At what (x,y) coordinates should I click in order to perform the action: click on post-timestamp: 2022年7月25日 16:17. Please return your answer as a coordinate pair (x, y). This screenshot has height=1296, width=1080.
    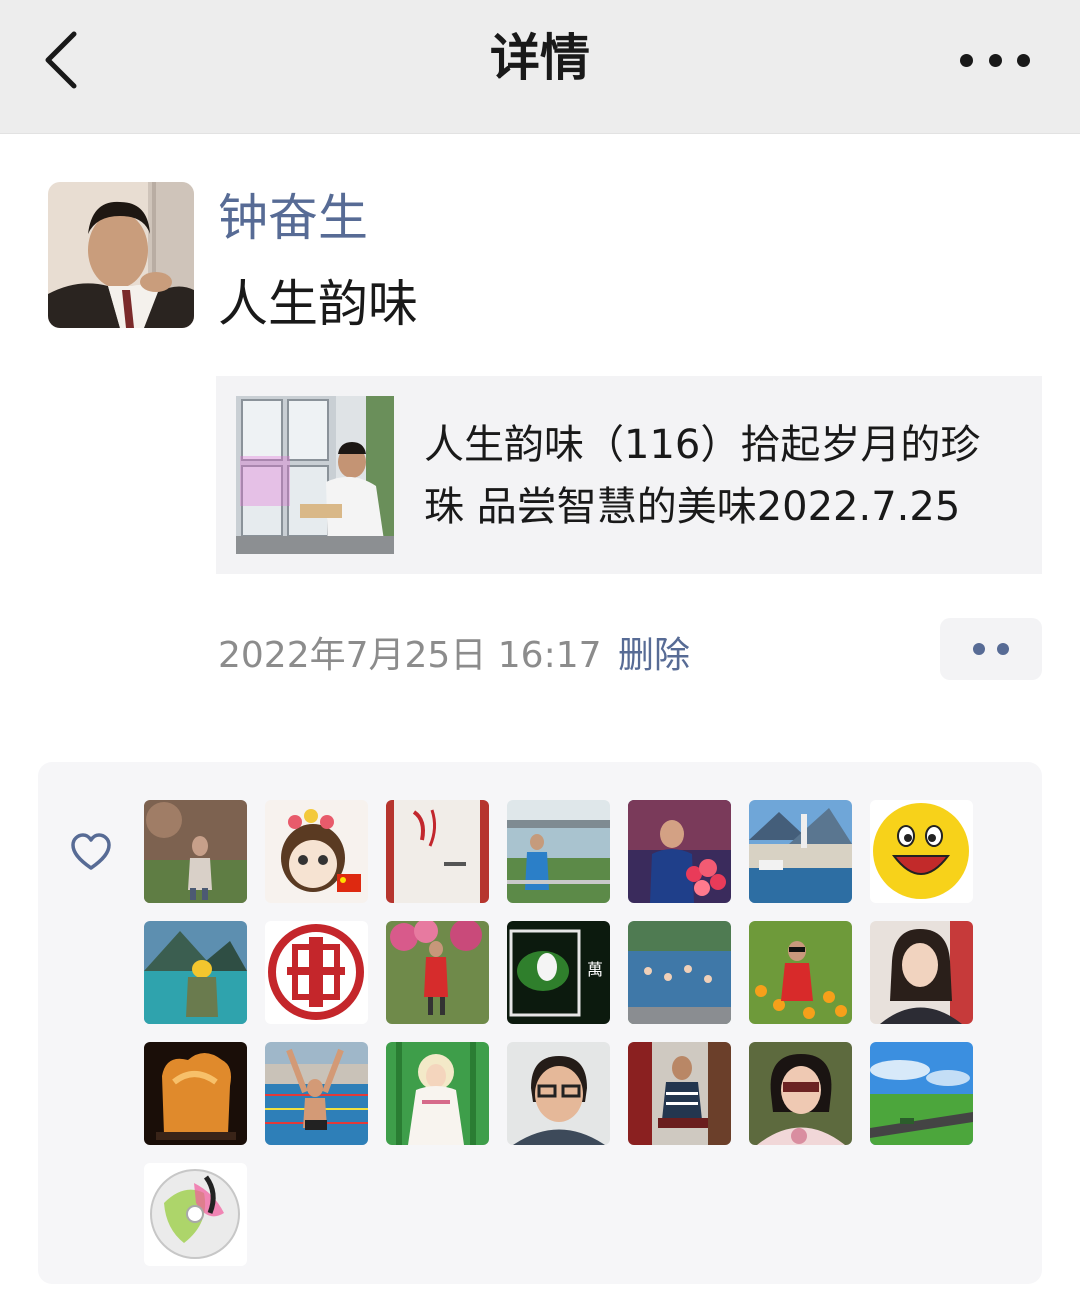
    Looking at the image, I should click on (410, 655).